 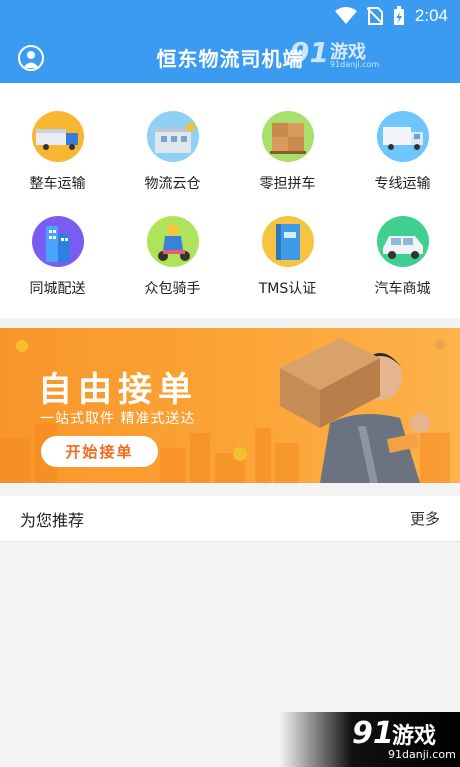 I want to click on book-icon, so click(x=287, y=241).